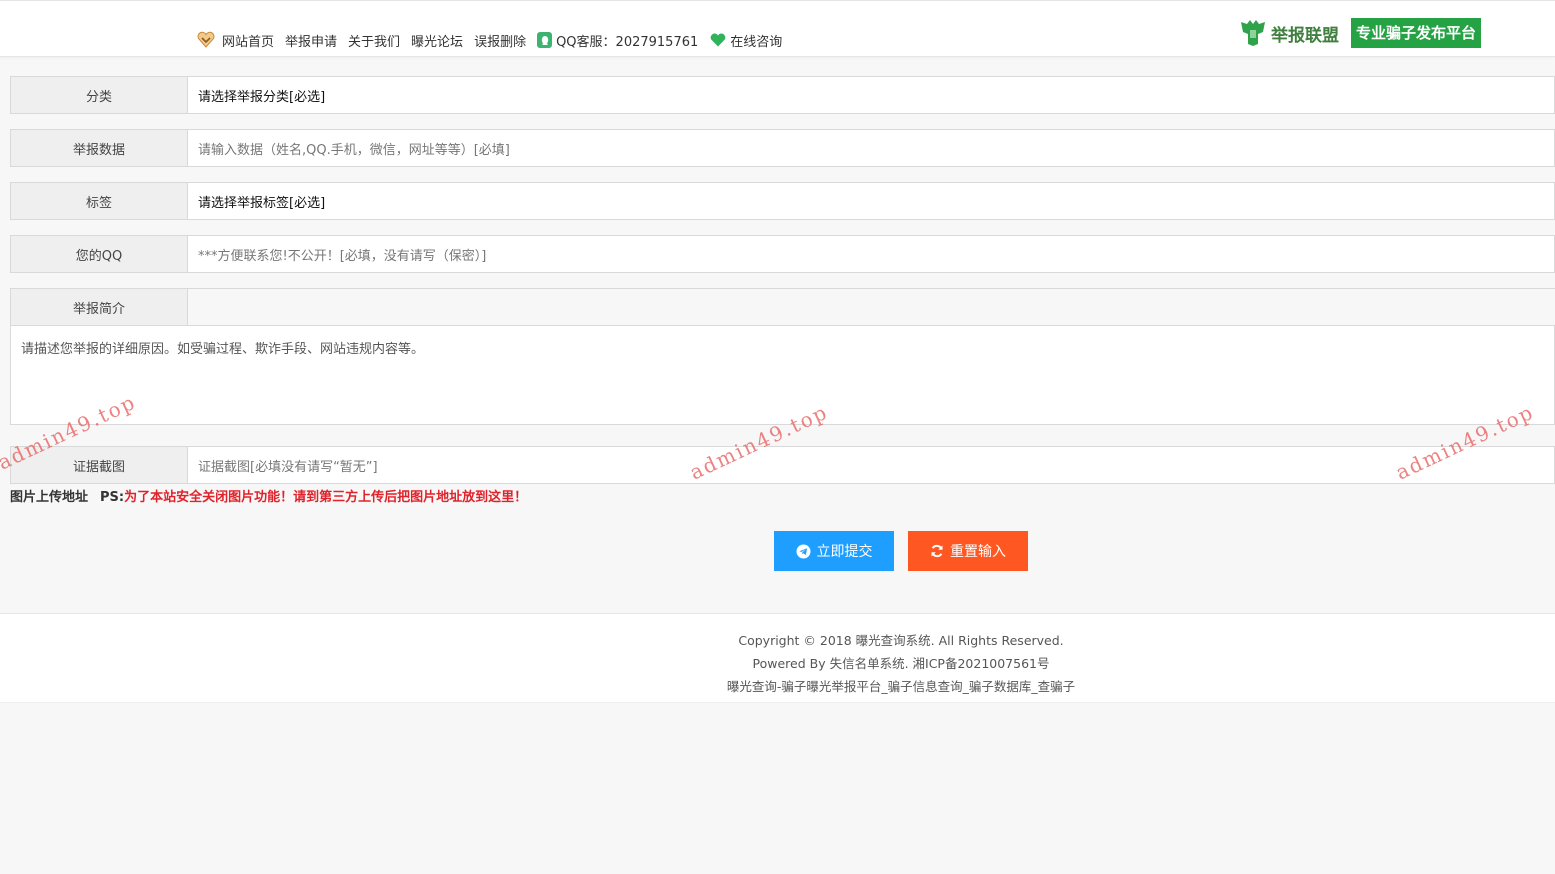 The width and height of the screenshot is (1555, 874). Describe the element at coordinates (718, 40) in the screenshot. I see `green-heart-icon` at that location.